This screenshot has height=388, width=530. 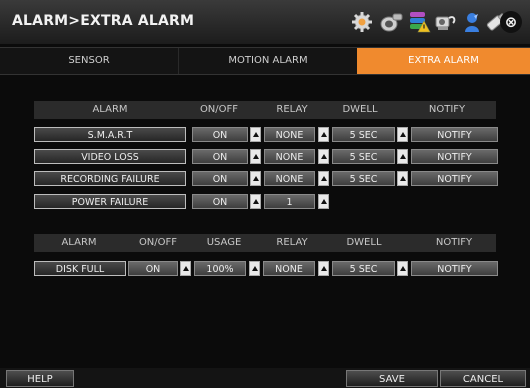 What do you see at coordinates (153, 268) in the screenshot?
I see `onoff-select-disk-full: ON` at bounding box center [153, 268].